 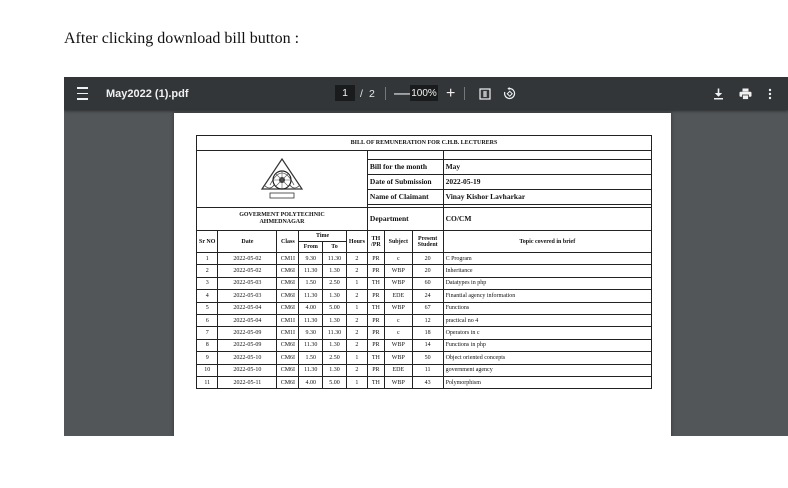 I want to click on college-name-line2: AHMEDNAGAR, so click(x=282, y=222).